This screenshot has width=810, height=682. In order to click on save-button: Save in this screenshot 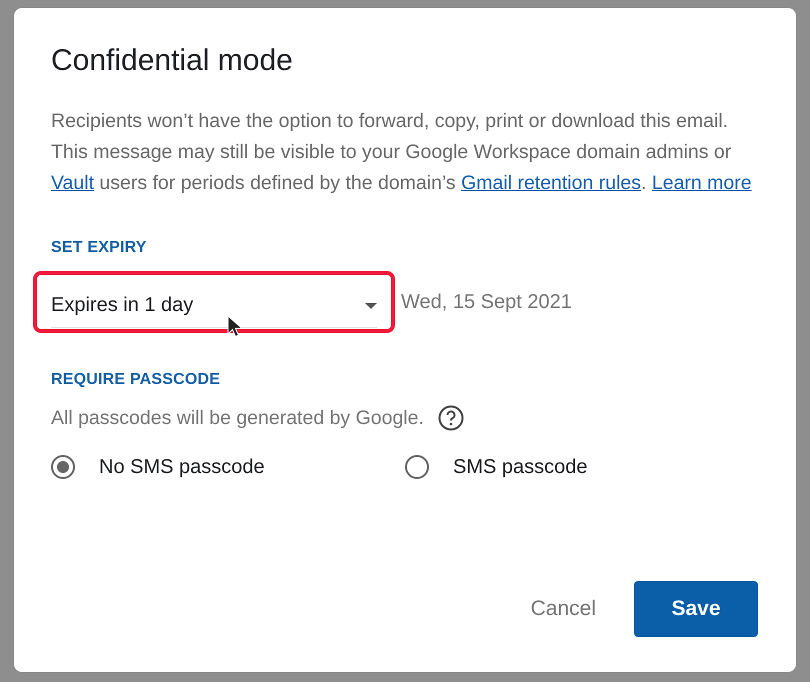, I will do `click(696, 609)`.